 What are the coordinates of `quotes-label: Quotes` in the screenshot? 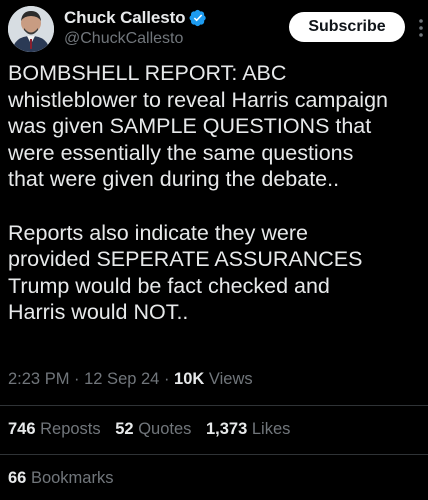 It's located at (162, 429).